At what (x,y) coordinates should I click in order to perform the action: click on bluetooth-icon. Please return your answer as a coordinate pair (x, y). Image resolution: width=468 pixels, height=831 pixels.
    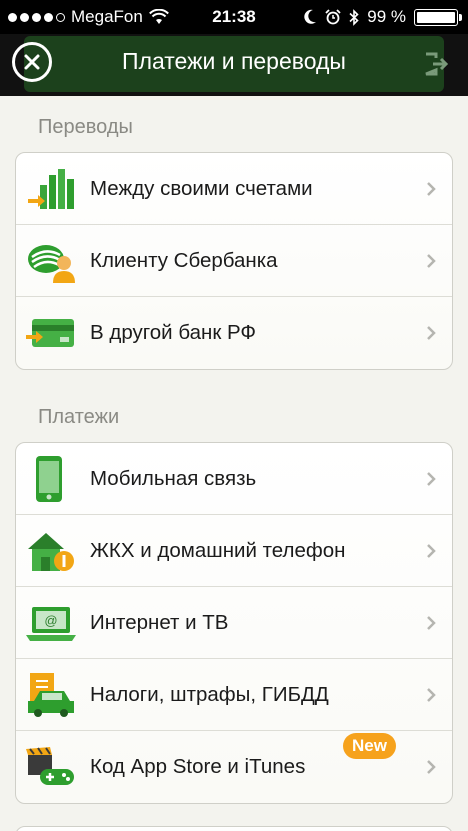
    Looking at the image, I should click on (354, 17).